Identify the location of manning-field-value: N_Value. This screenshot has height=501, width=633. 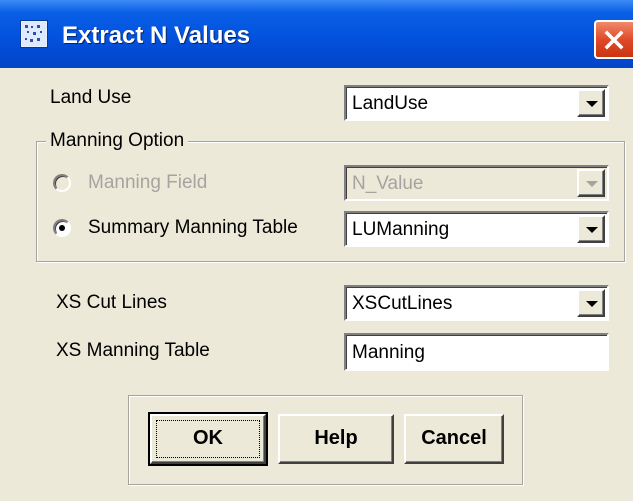
(388, 183).